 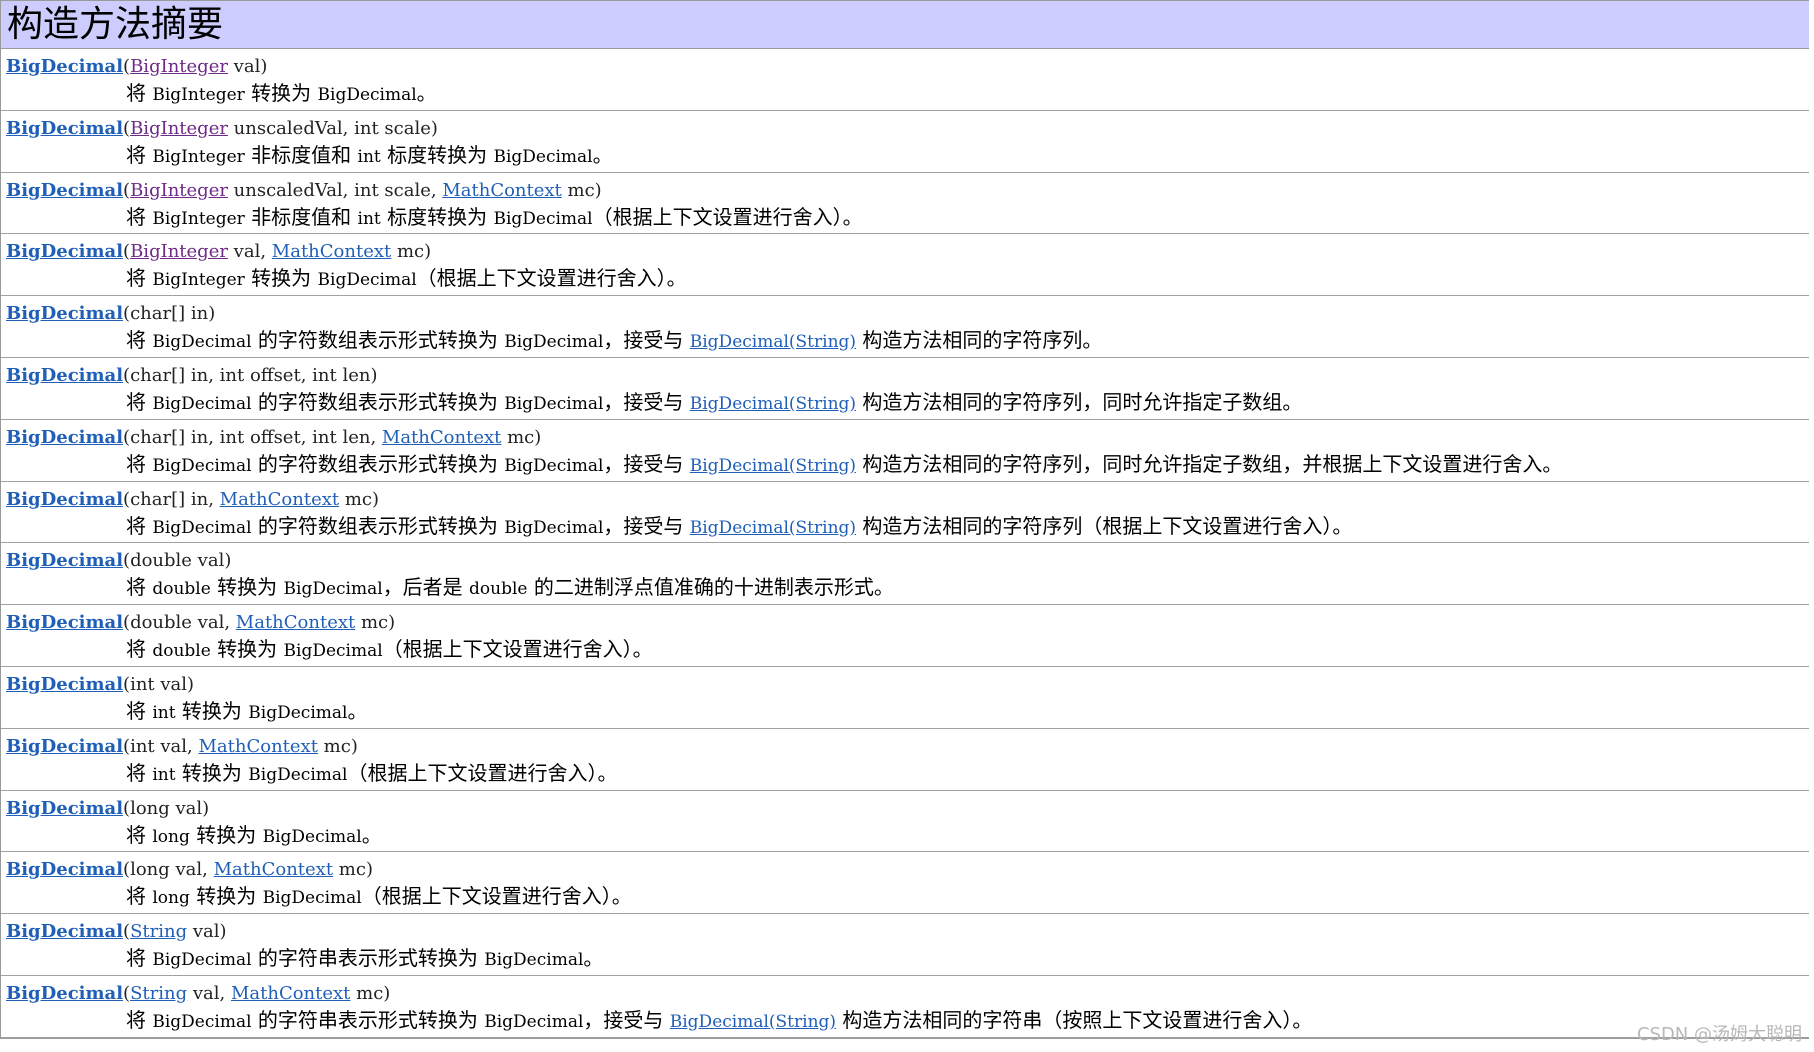 What do you see at coordinates (907, 897) in the screenshot?
I see `constructor-description: 将 long 转换为 BigDecimal（根据上下文设置进行舍入）。` at bounding box center [907, 897].